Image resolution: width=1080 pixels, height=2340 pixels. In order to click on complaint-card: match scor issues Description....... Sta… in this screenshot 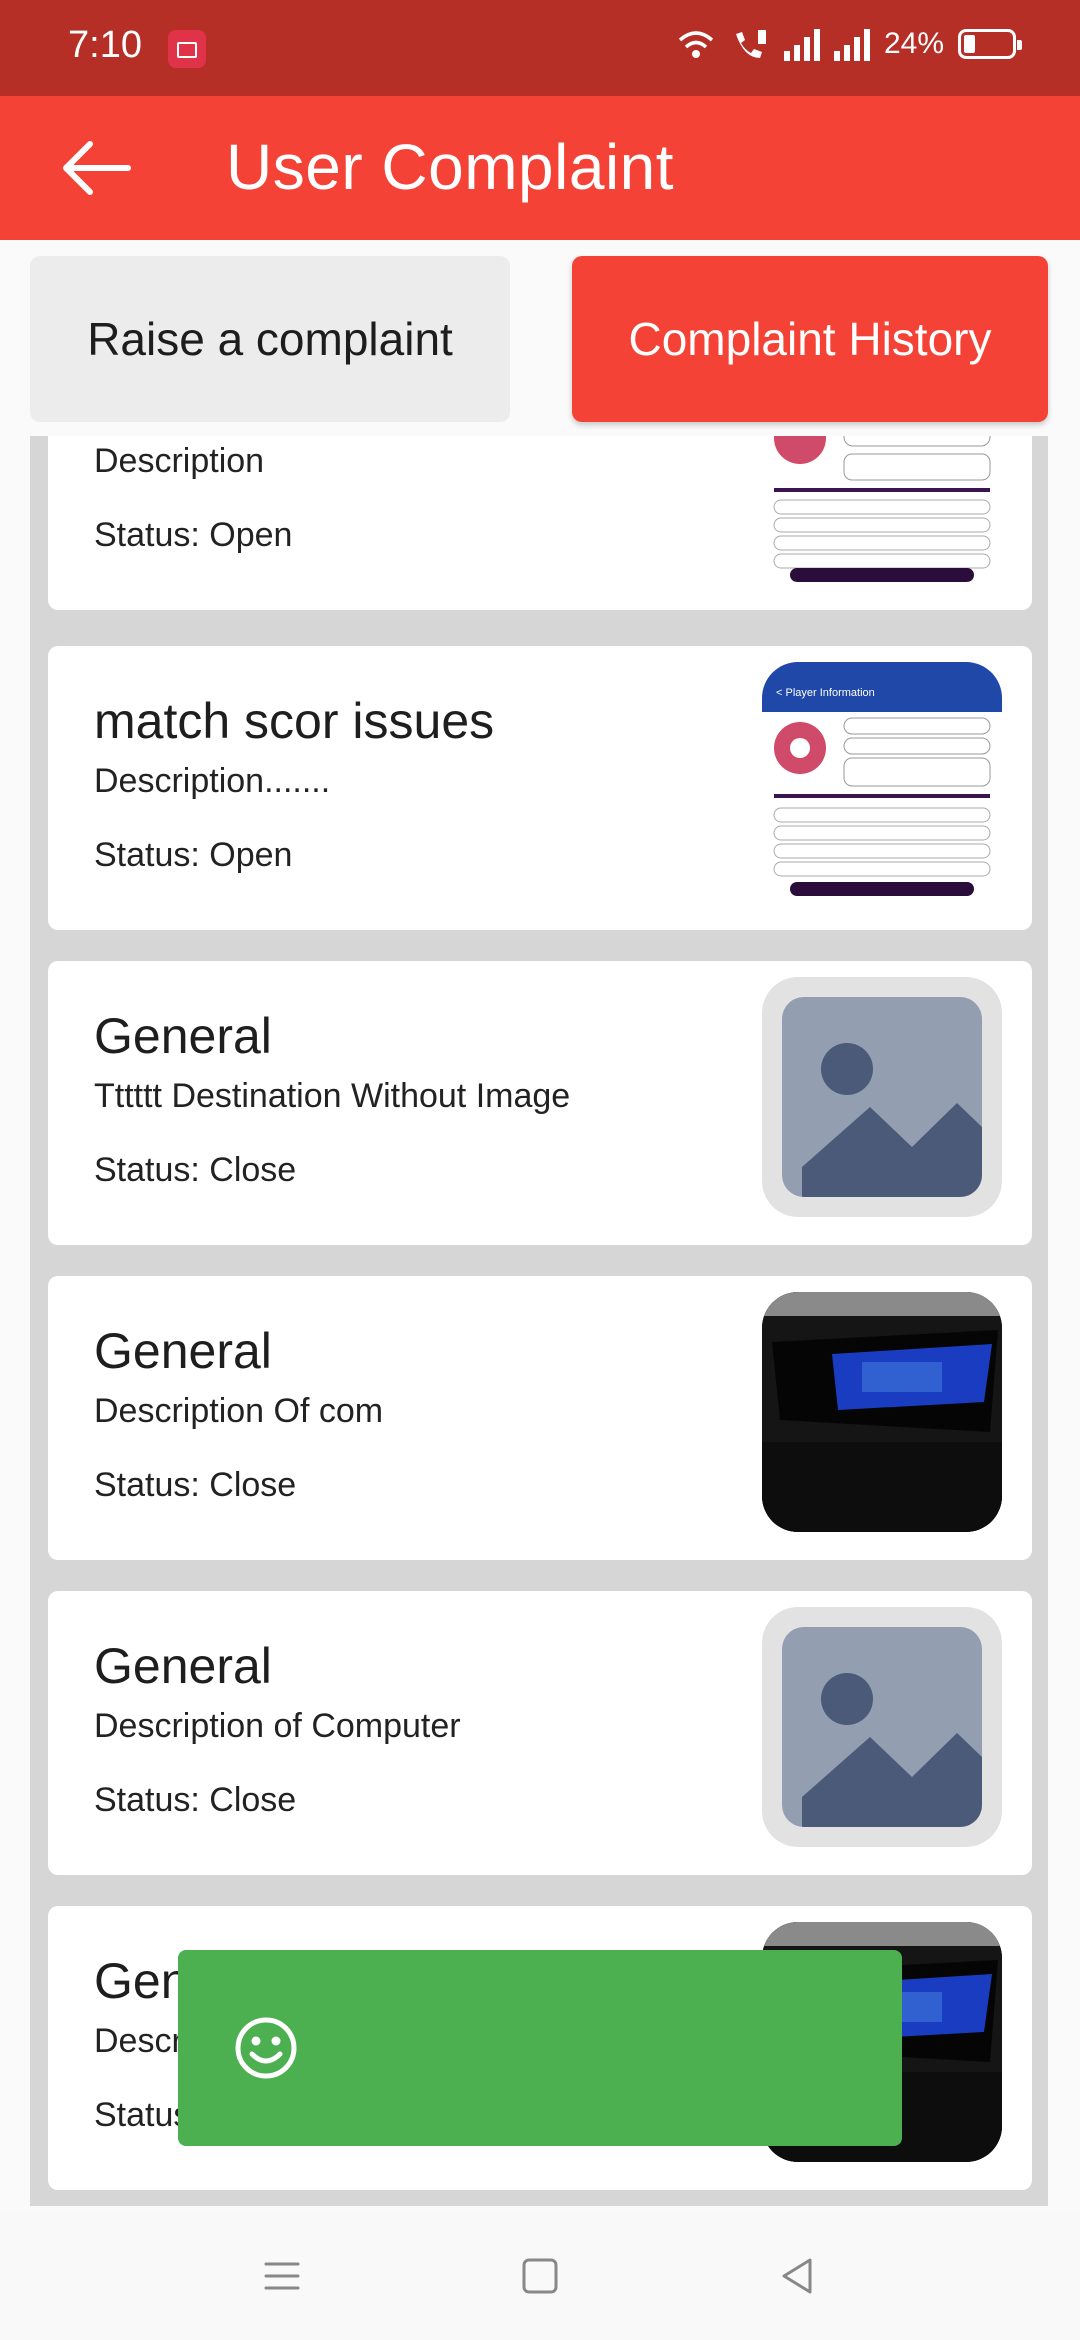, I will do `click(540, 788)`.